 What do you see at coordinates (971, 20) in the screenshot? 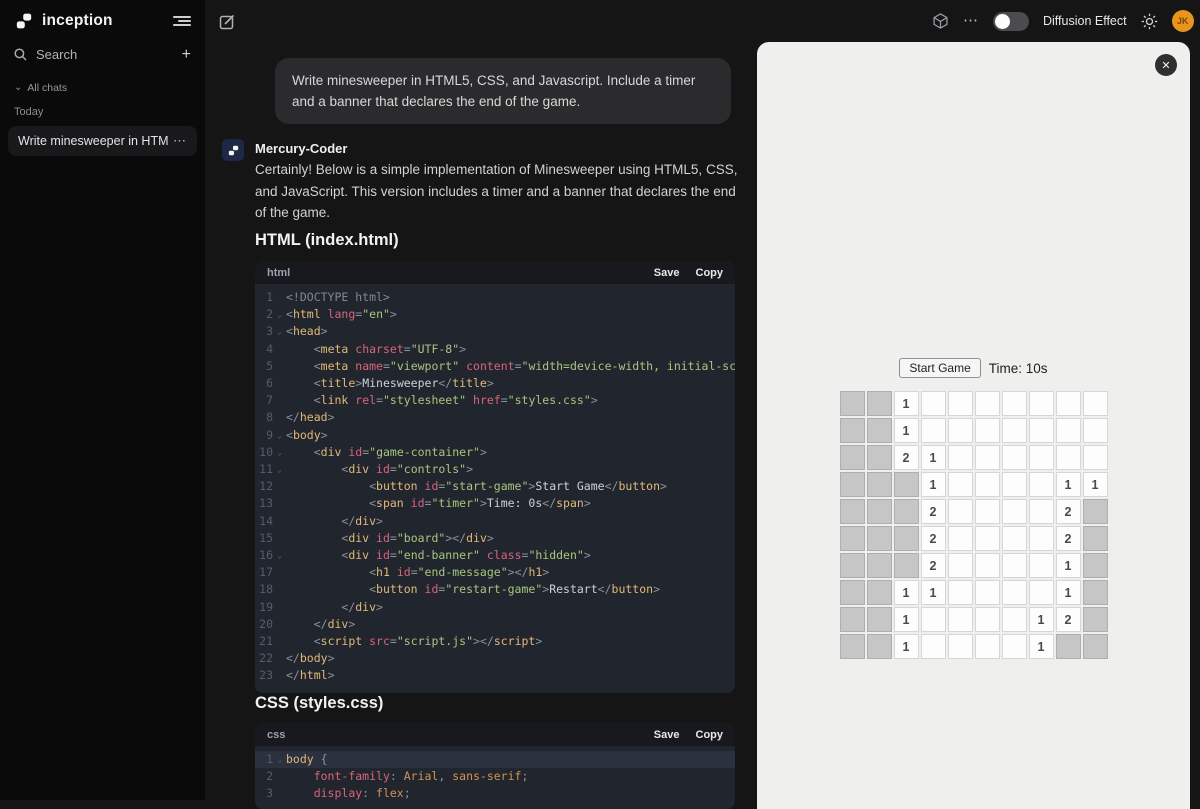
I see `more-options-icon: ⋯` at bounding box center [971, 20].